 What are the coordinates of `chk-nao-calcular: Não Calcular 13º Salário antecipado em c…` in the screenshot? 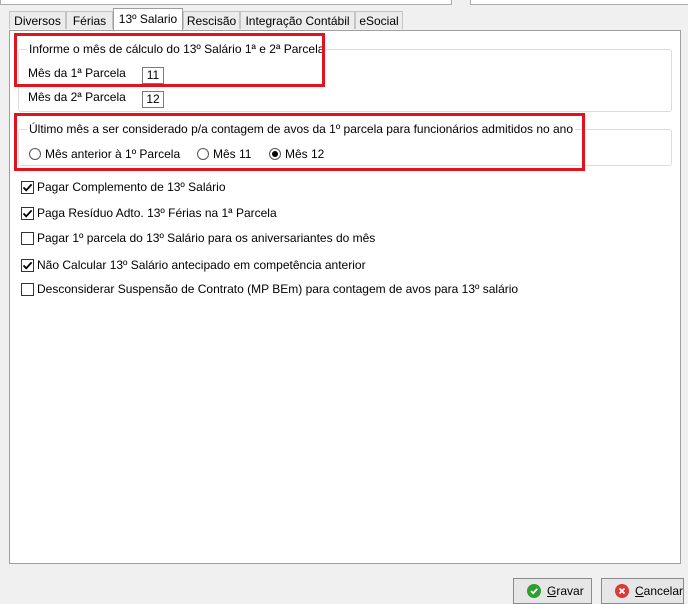 It's located at (193, 265).